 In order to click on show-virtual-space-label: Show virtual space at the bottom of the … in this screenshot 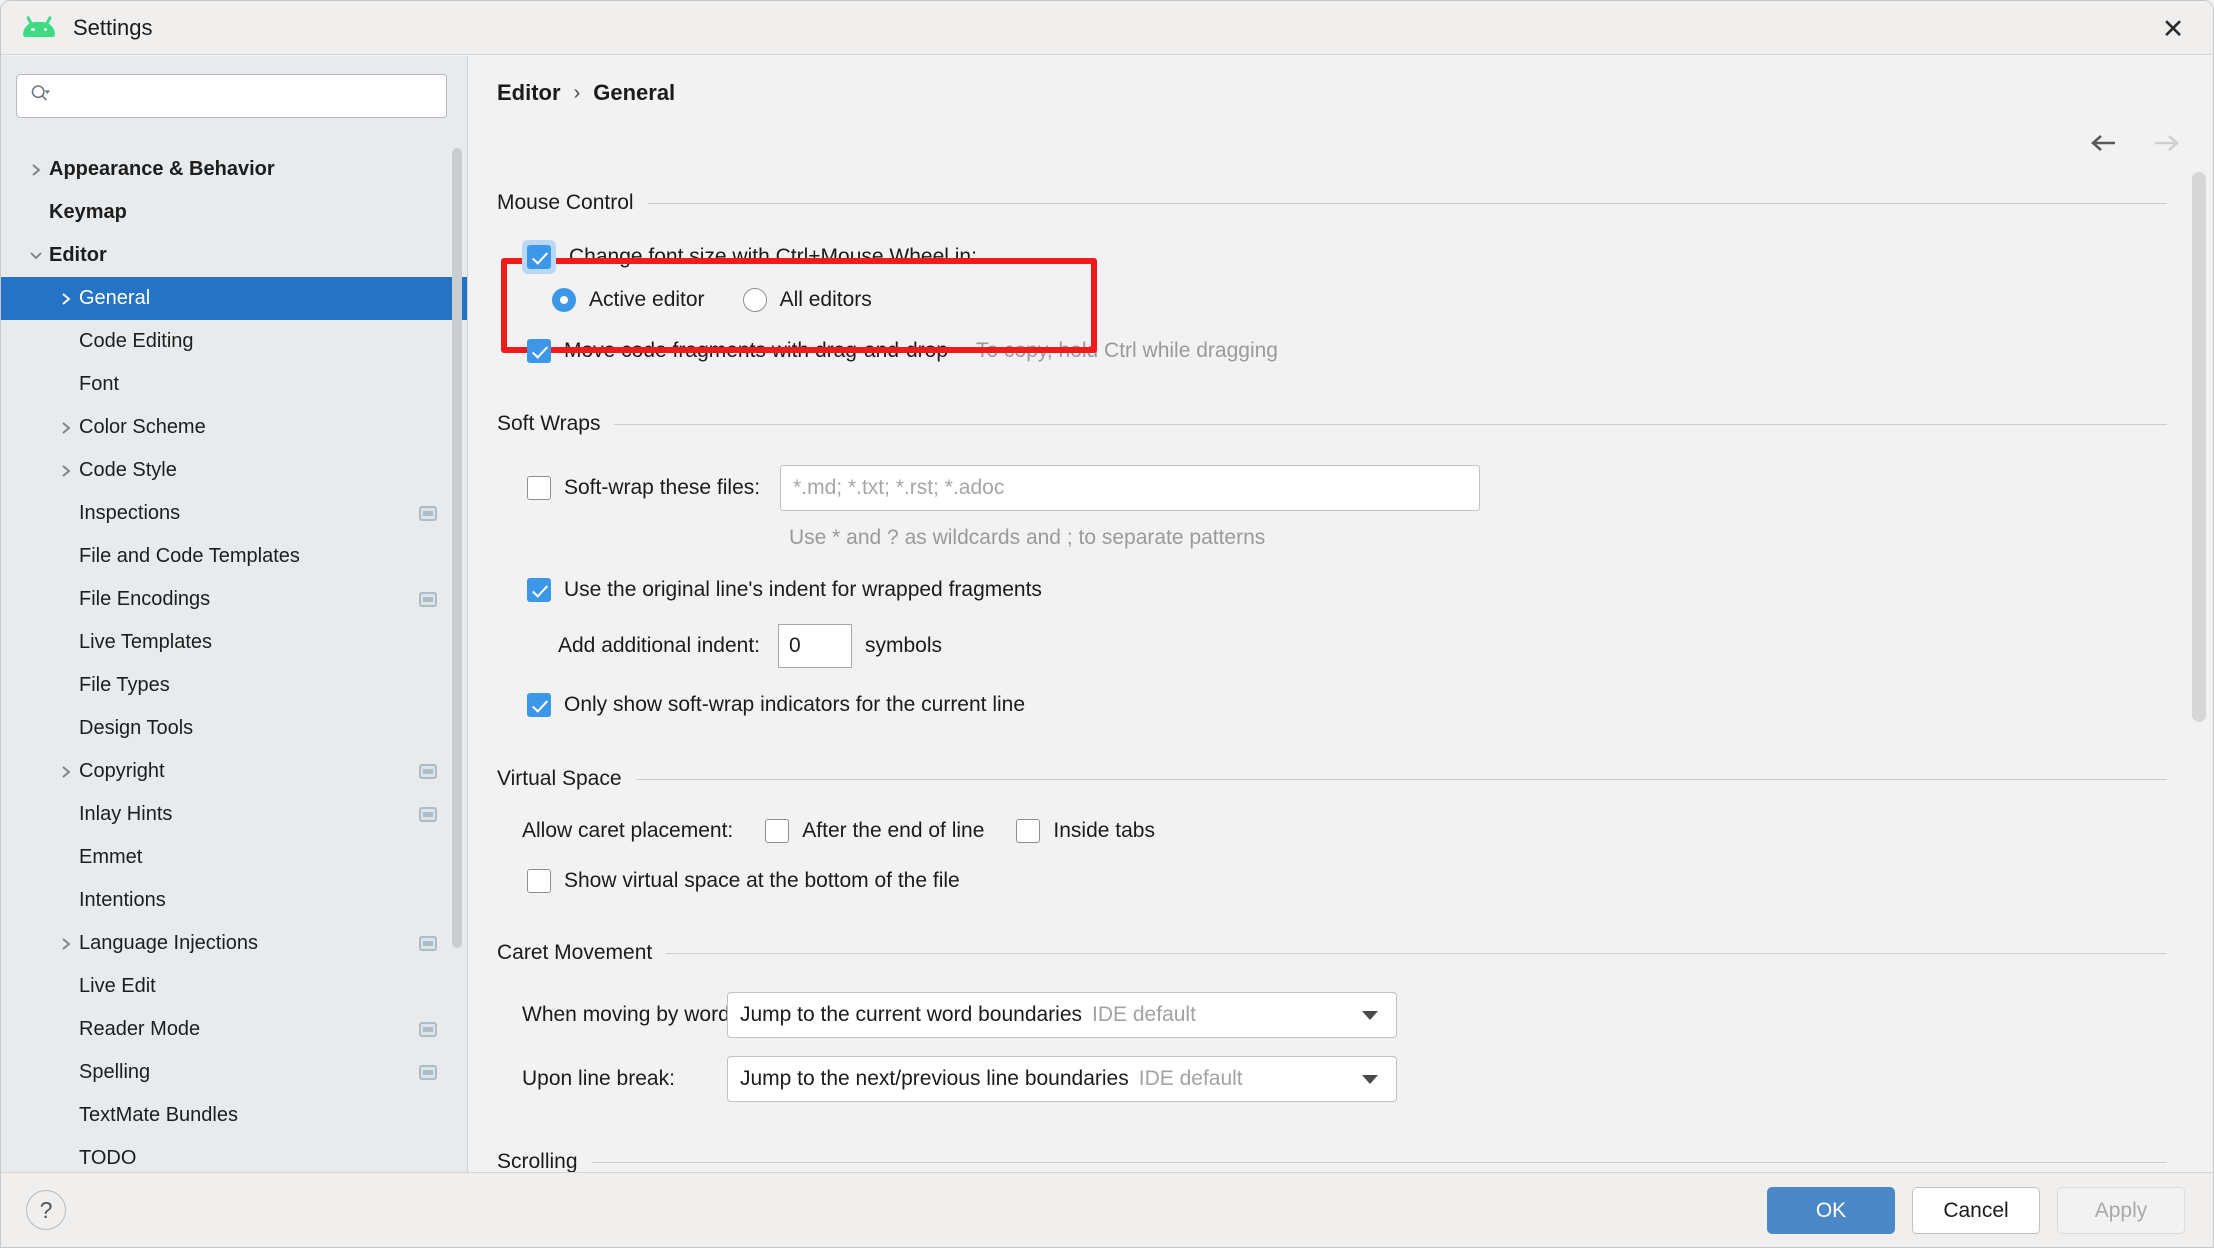, I will do `click(762, 880)`.